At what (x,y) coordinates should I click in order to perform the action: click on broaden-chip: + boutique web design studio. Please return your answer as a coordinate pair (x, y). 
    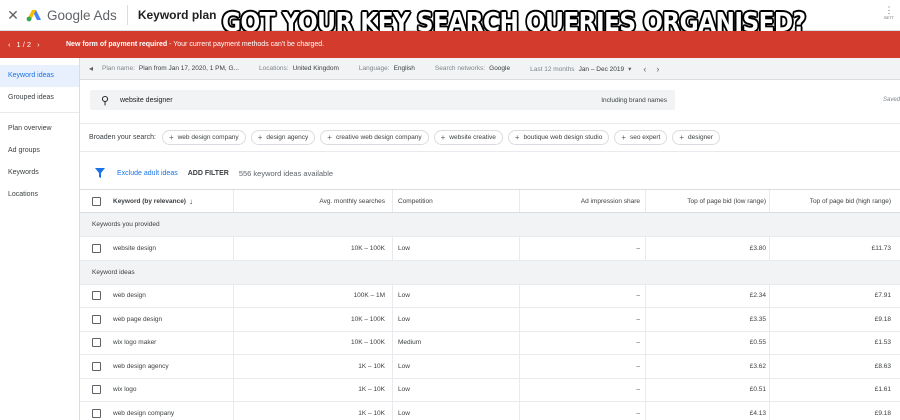
    Looking at the image, I should click on (558, 137).